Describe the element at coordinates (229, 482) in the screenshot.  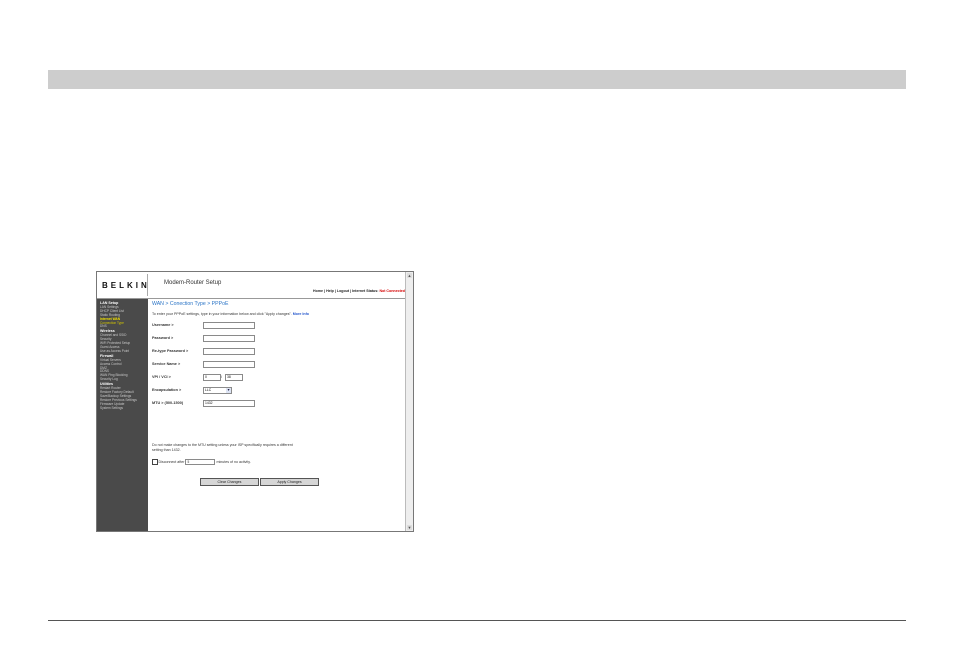
I see `clear-changes-button: Clear Changes` at that location.